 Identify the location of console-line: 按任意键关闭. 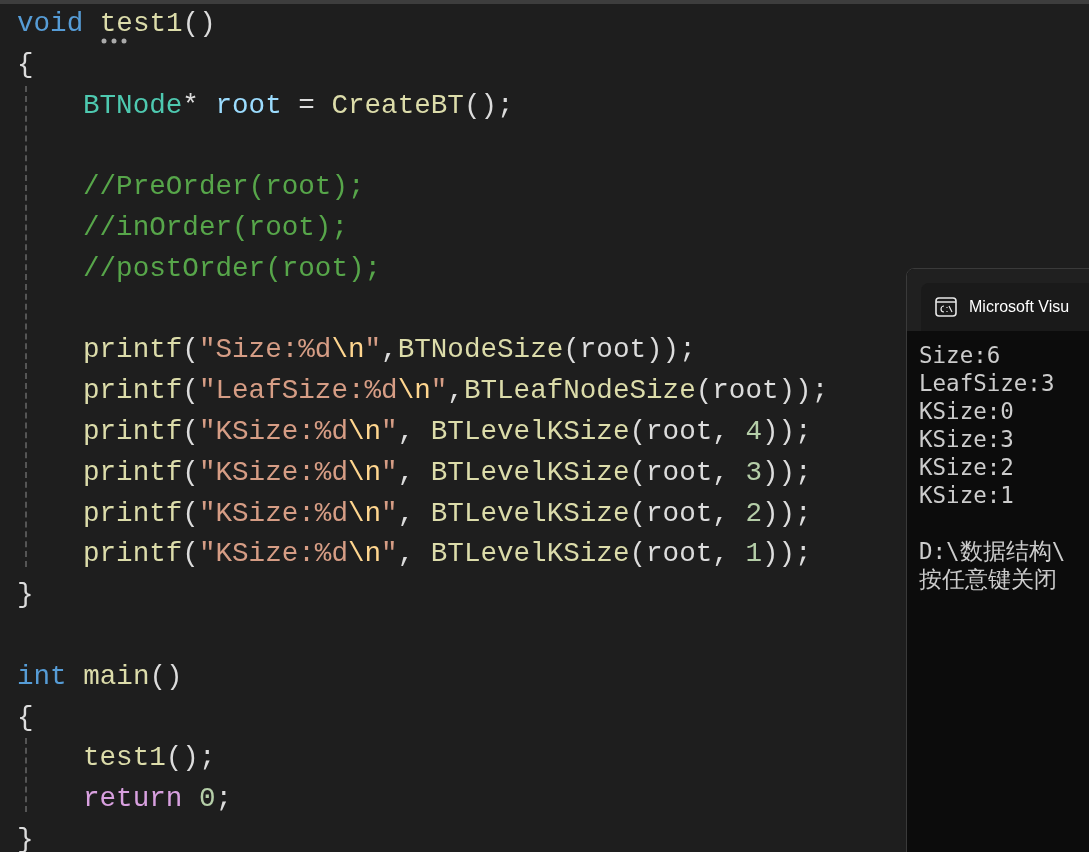
(988, 579).